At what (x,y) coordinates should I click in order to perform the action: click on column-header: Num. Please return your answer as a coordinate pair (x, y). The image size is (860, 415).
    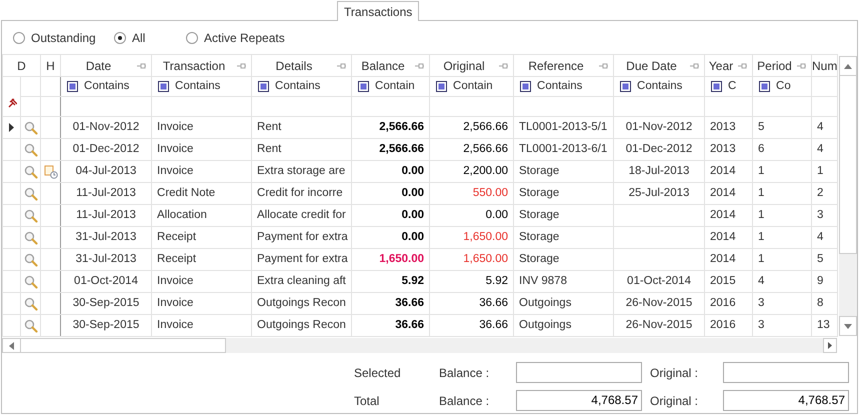
    Looking at the image, I should click on (825, 65).